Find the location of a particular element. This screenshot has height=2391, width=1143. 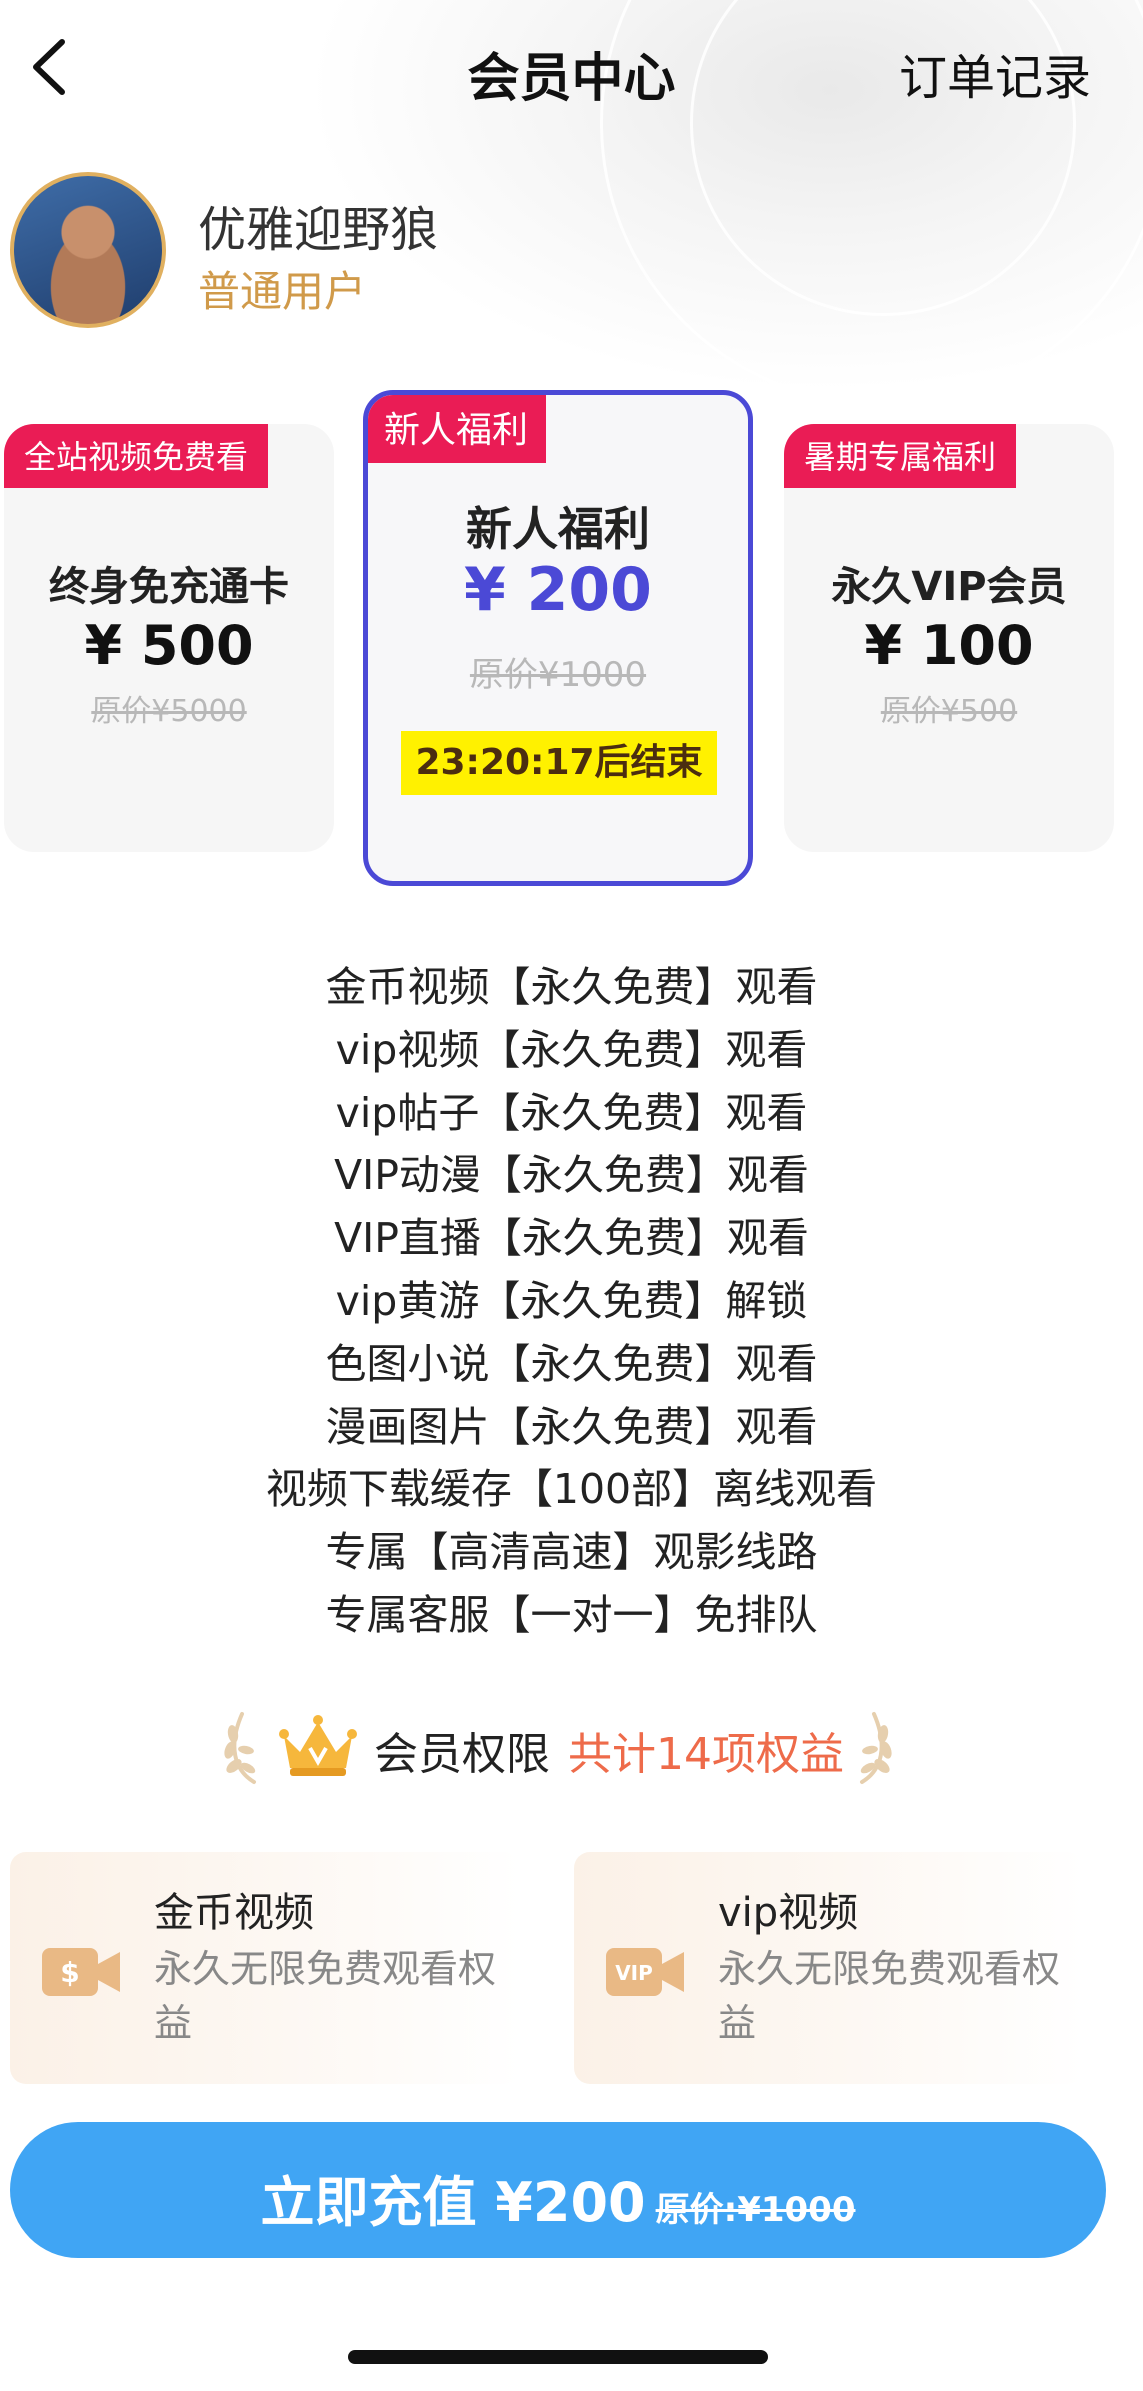

plan-original-price: 原价¥5000 is located at coordinates (169, 711).